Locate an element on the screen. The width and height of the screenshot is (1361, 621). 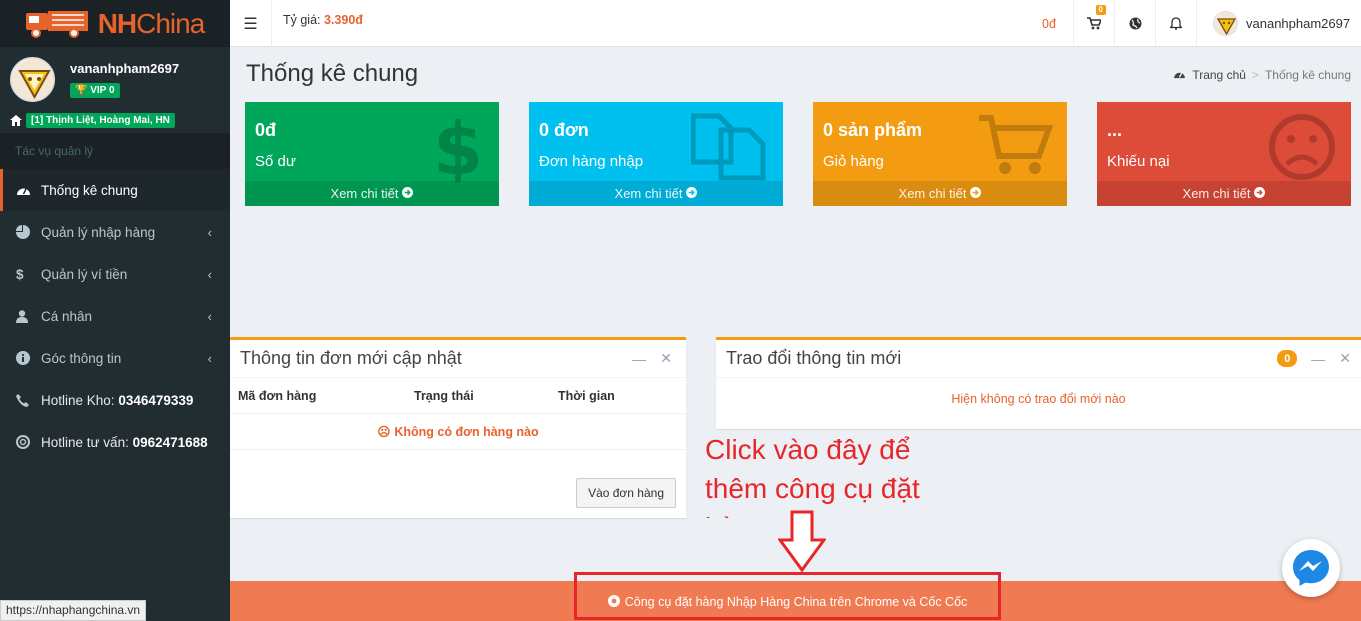
hotline-tv-number: 0962471688 is located at coordinates (170, 442).